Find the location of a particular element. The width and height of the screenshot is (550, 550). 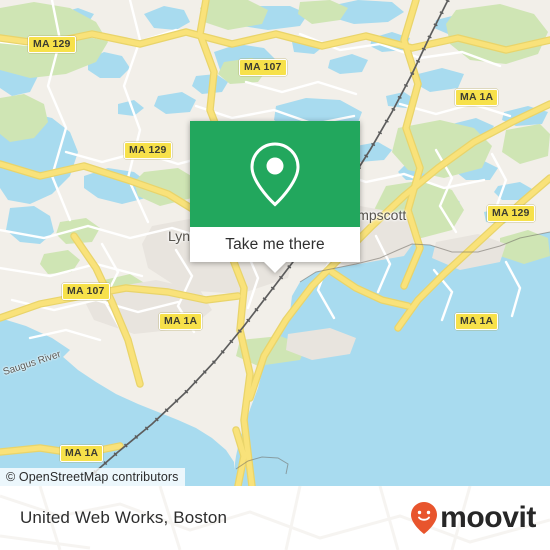

popup-action-bar: Take me there is located at coordinates (275, 244).